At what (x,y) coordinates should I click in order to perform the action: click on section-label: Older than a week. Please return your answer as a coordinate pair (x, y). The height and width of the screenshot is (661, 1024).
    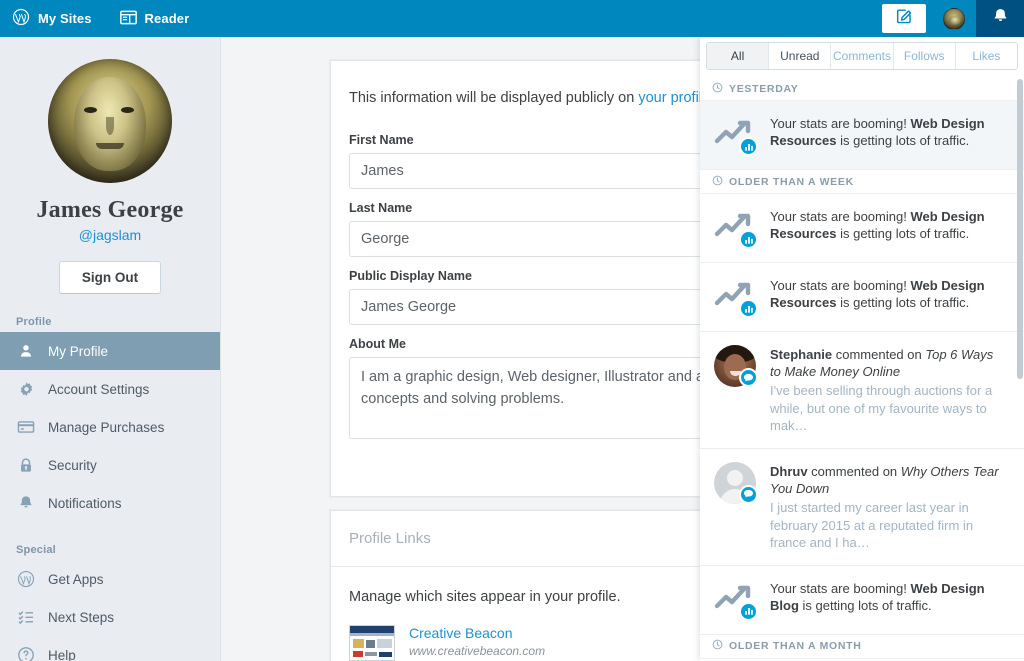
    Looking at the image, I should click on (791, 181).